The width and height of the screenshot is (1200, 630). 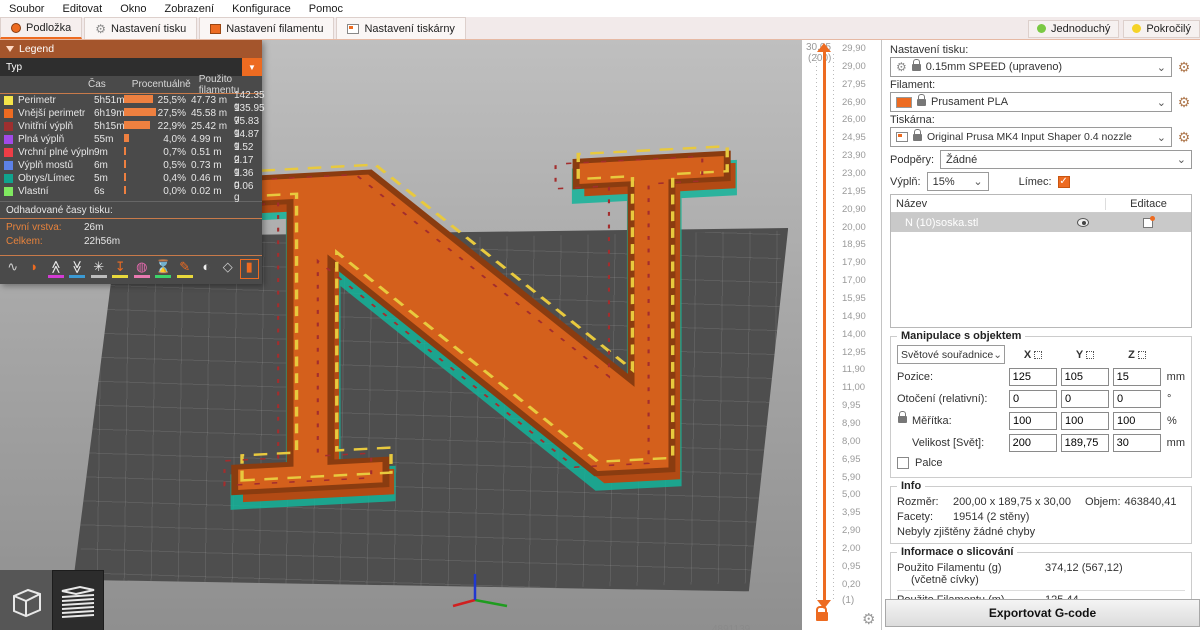 What do you see at coordinates (1031, 102) in the screenshot?
I see `filament-combo: Prusament PLA` at bounding box center [1031, 102].